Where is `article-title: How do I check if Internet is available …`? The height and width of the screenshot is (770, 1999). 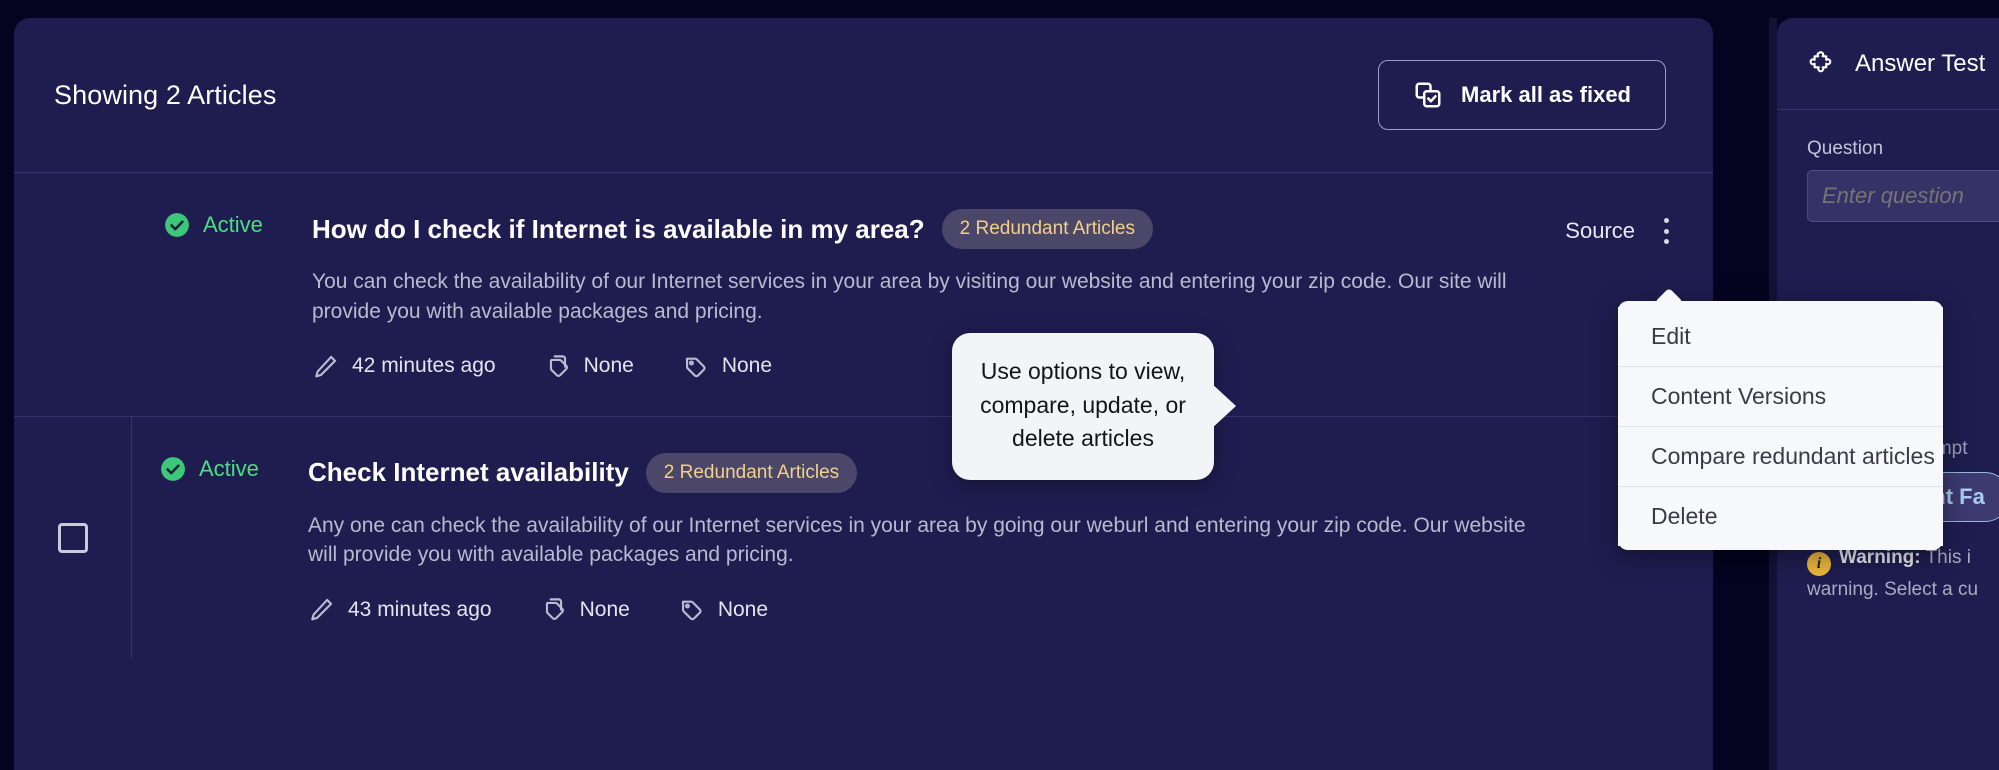 article-title: How do I check if Internet is available … is located at coordinates (618, 229).